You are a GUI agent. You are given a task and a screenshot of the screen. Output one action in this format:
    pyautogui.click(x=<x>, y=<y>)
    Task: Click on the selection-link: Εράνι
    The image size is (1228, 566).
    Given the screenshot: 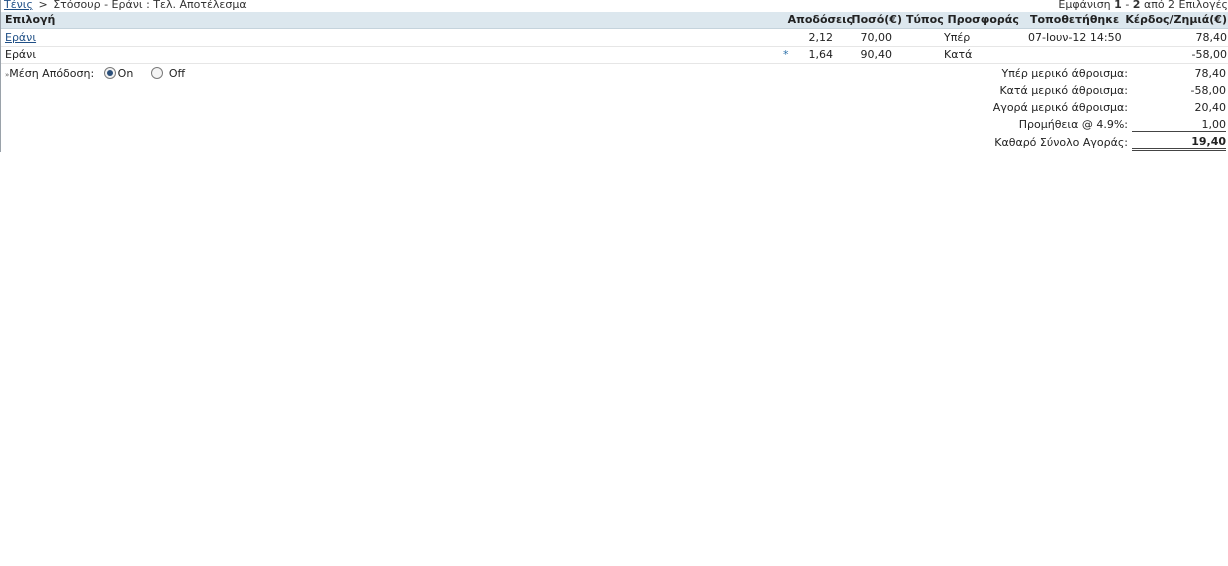 What is the action you would take?
    pyautogui.click(x=20, y=37)
    